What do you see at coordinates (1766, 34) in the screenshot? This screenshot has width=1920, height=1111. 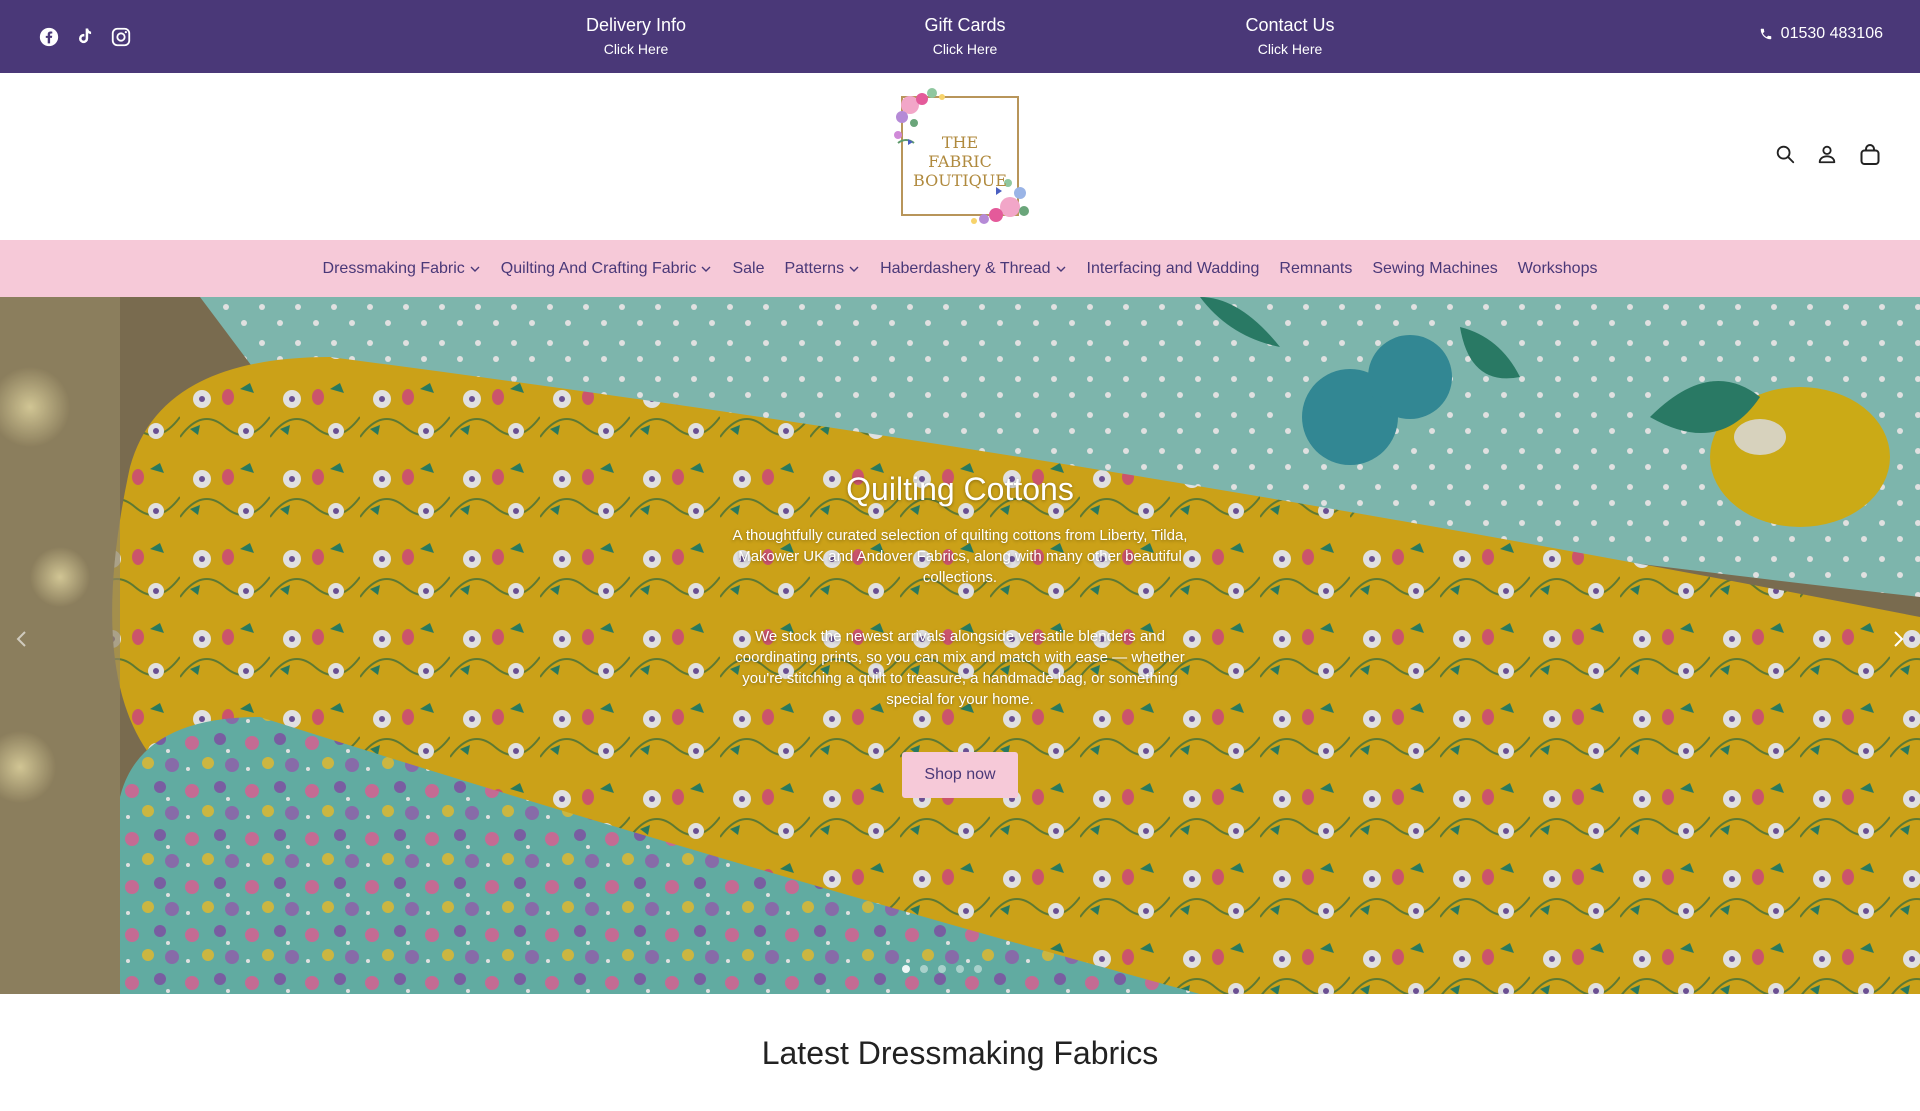 I see `phone-icon` at bounding box center [1766, 34].